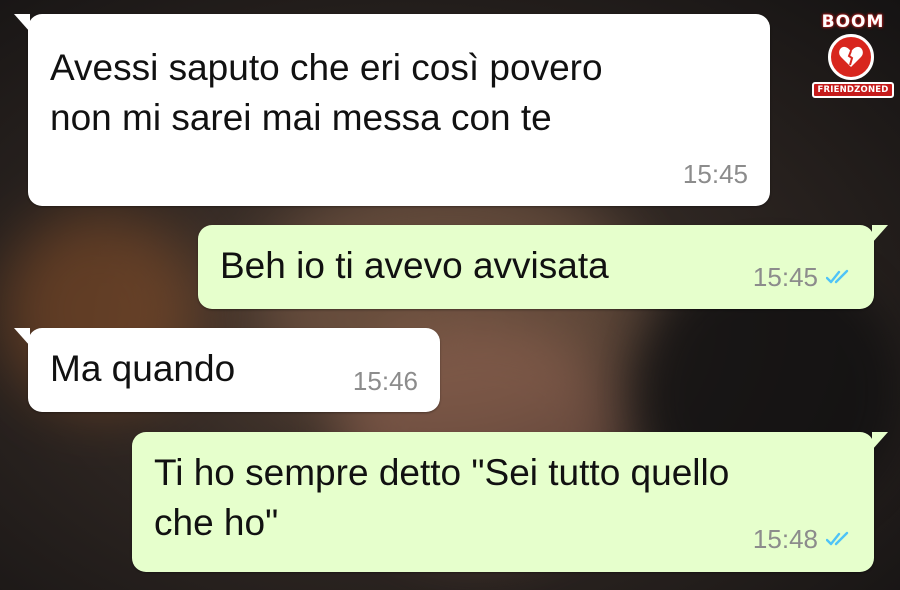 The width and height of the screenshot is (900, 590). Describe the element at coordinates (326, 67) in the screenshot. I see `message-text: Avessi saputo che eri così povero` at that location.